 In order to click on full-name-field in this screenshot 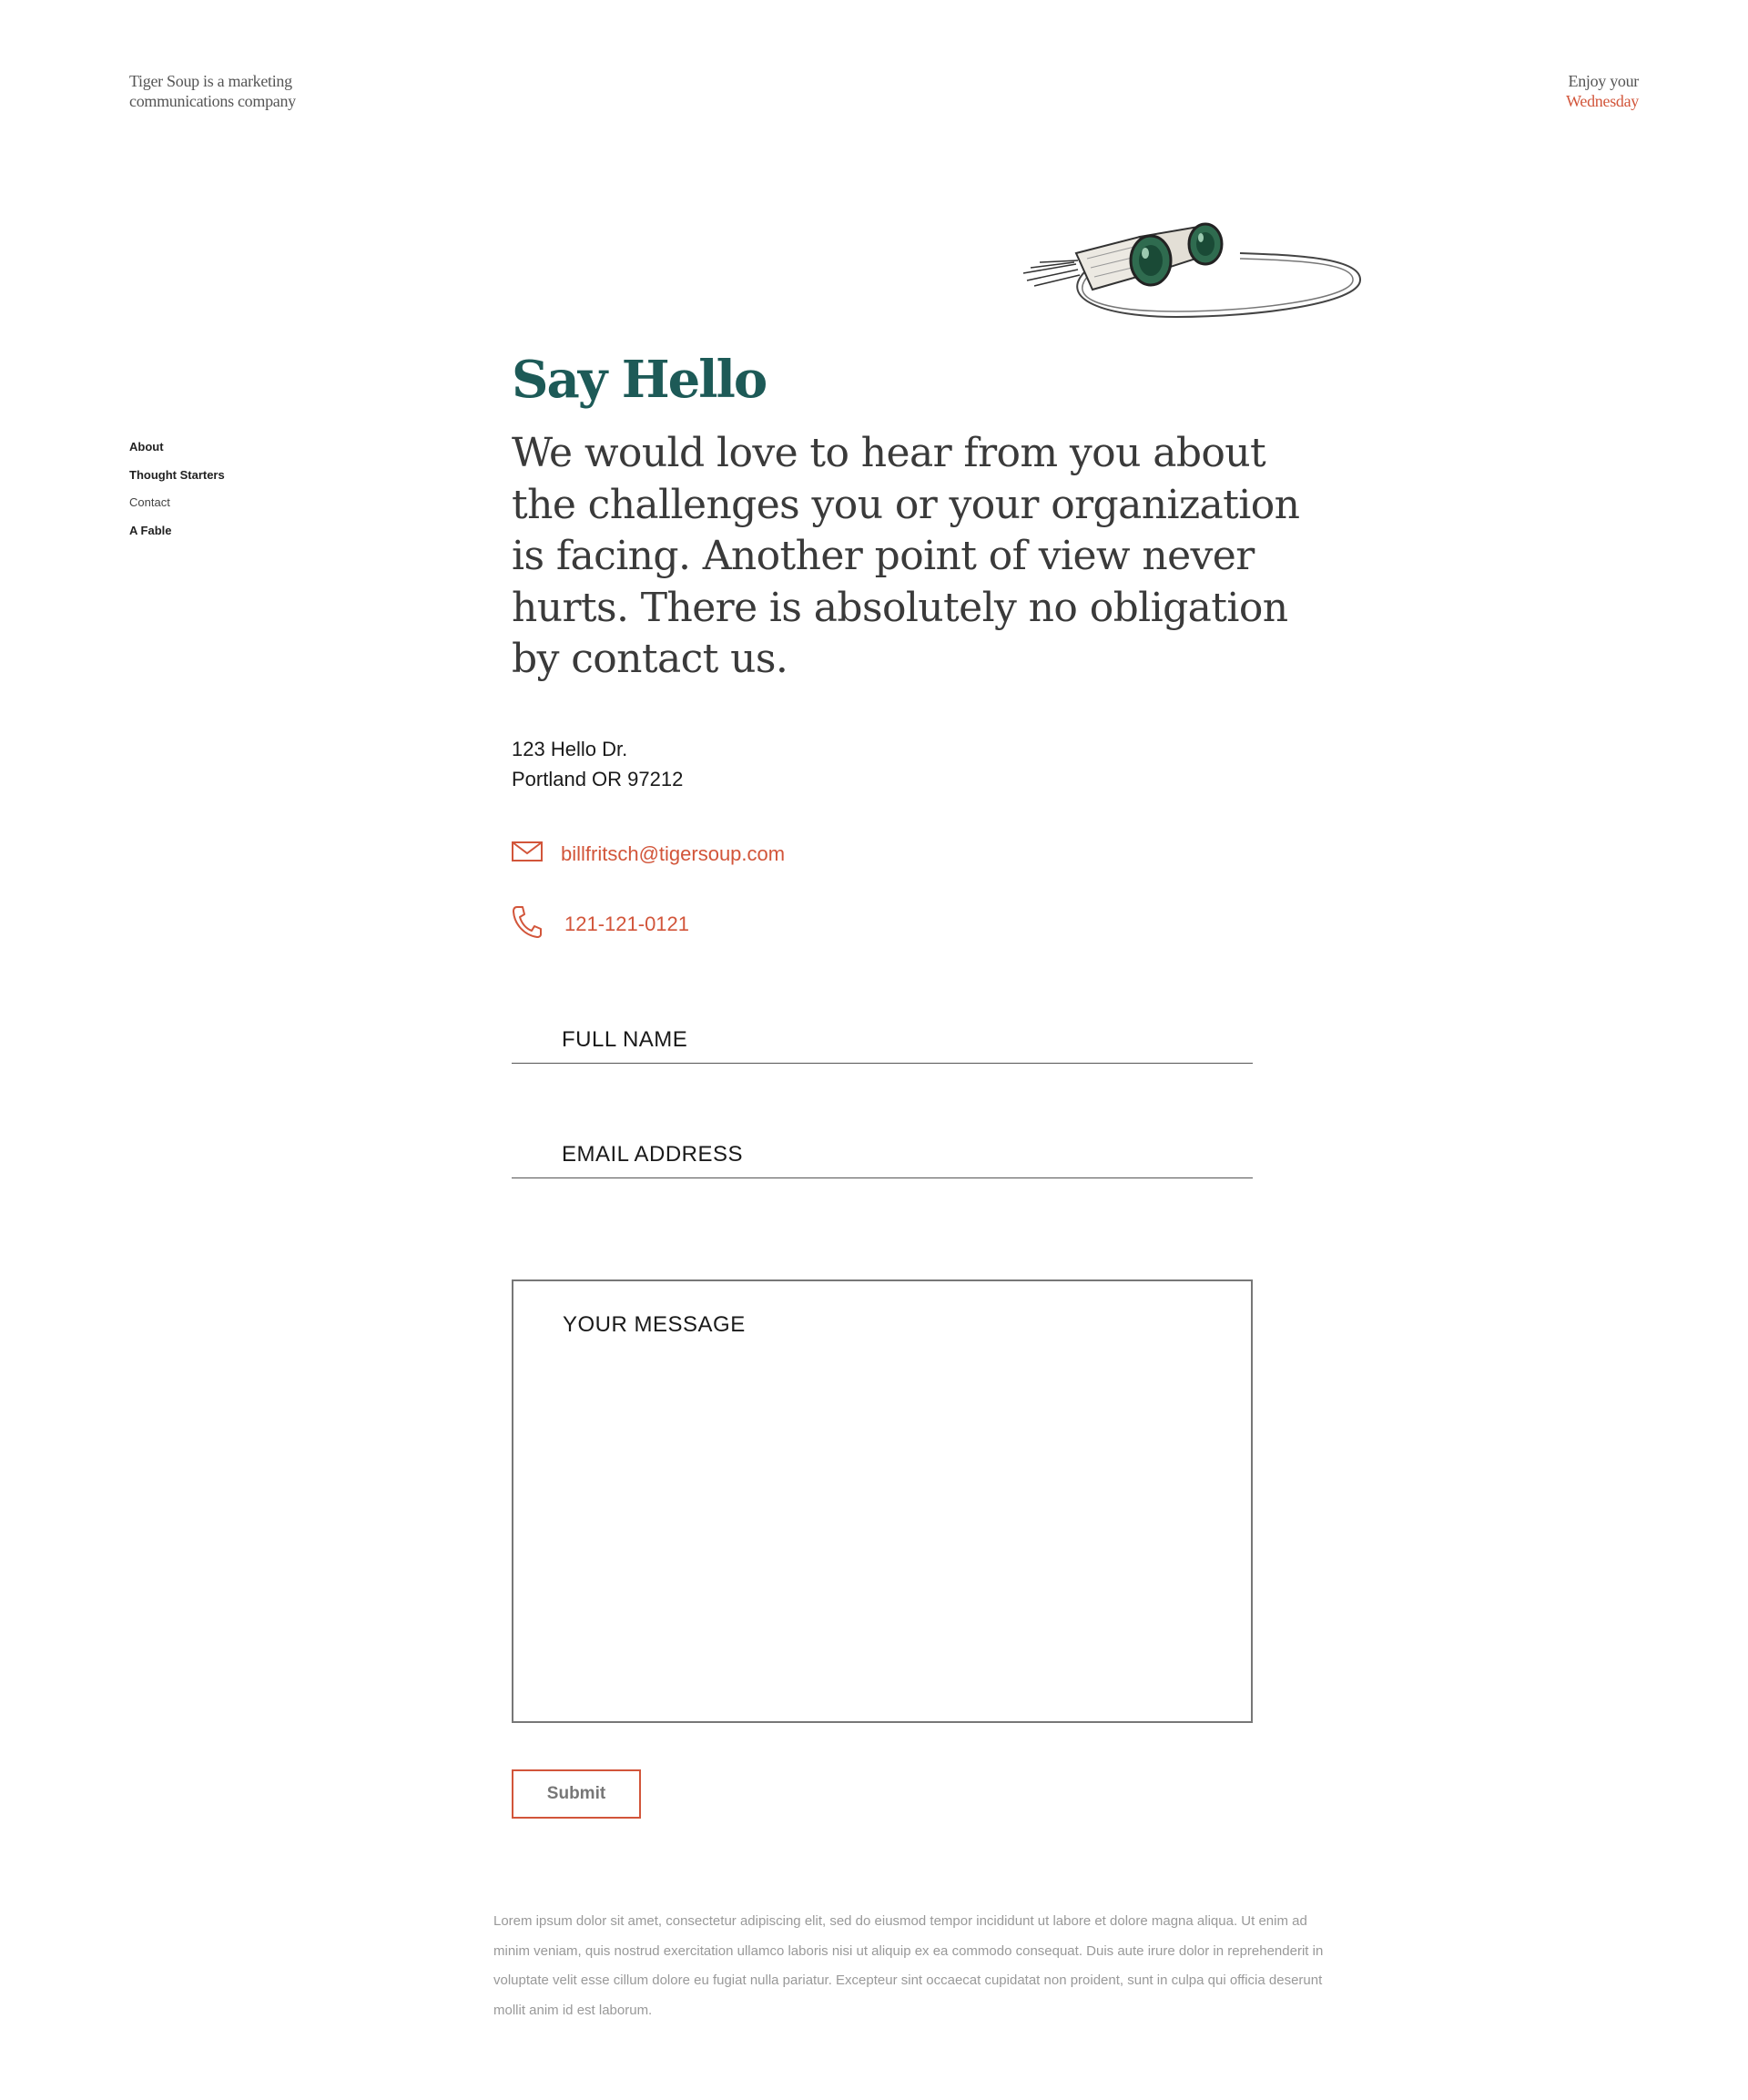, I will do `click(882, 1043)`.